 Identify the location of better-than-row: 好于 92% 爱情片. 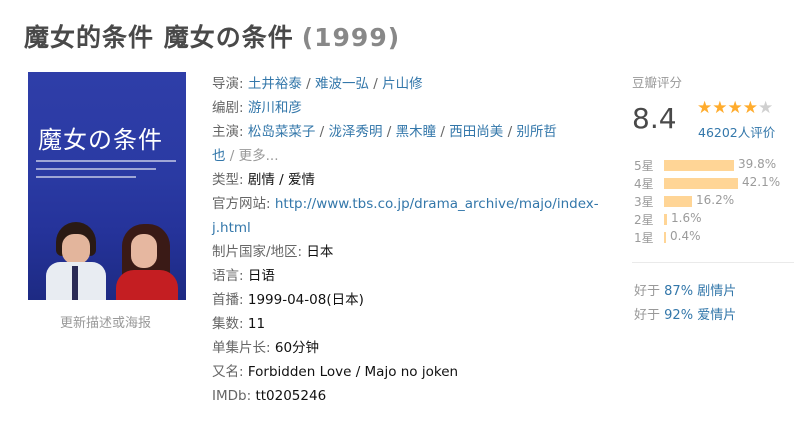
(685, 315).